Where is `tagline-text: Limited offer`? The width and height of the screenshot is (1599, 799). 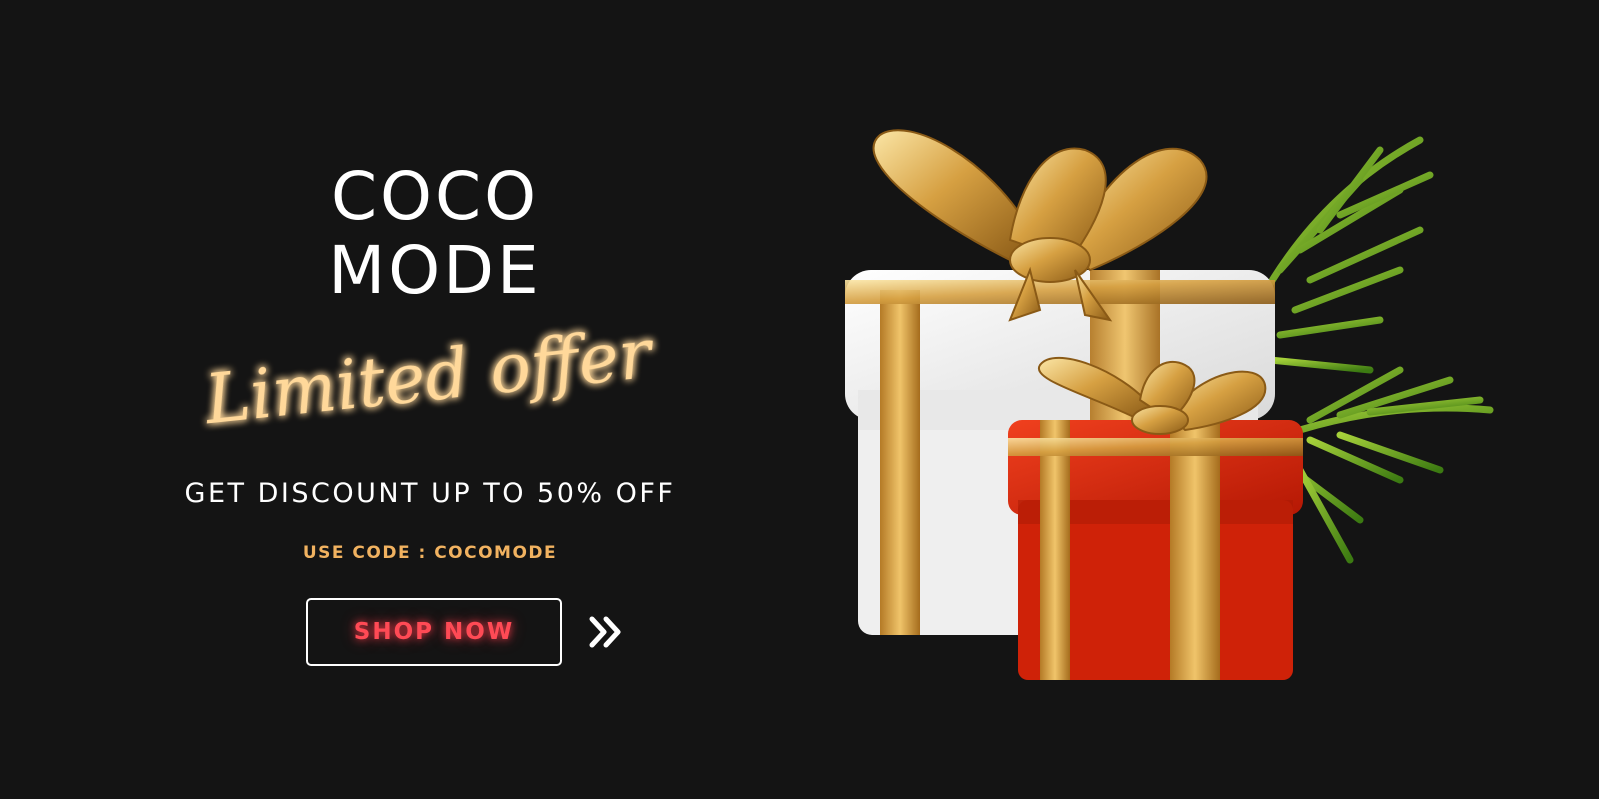 tagline-text: Limited offer is located at coordinates (428, 378).